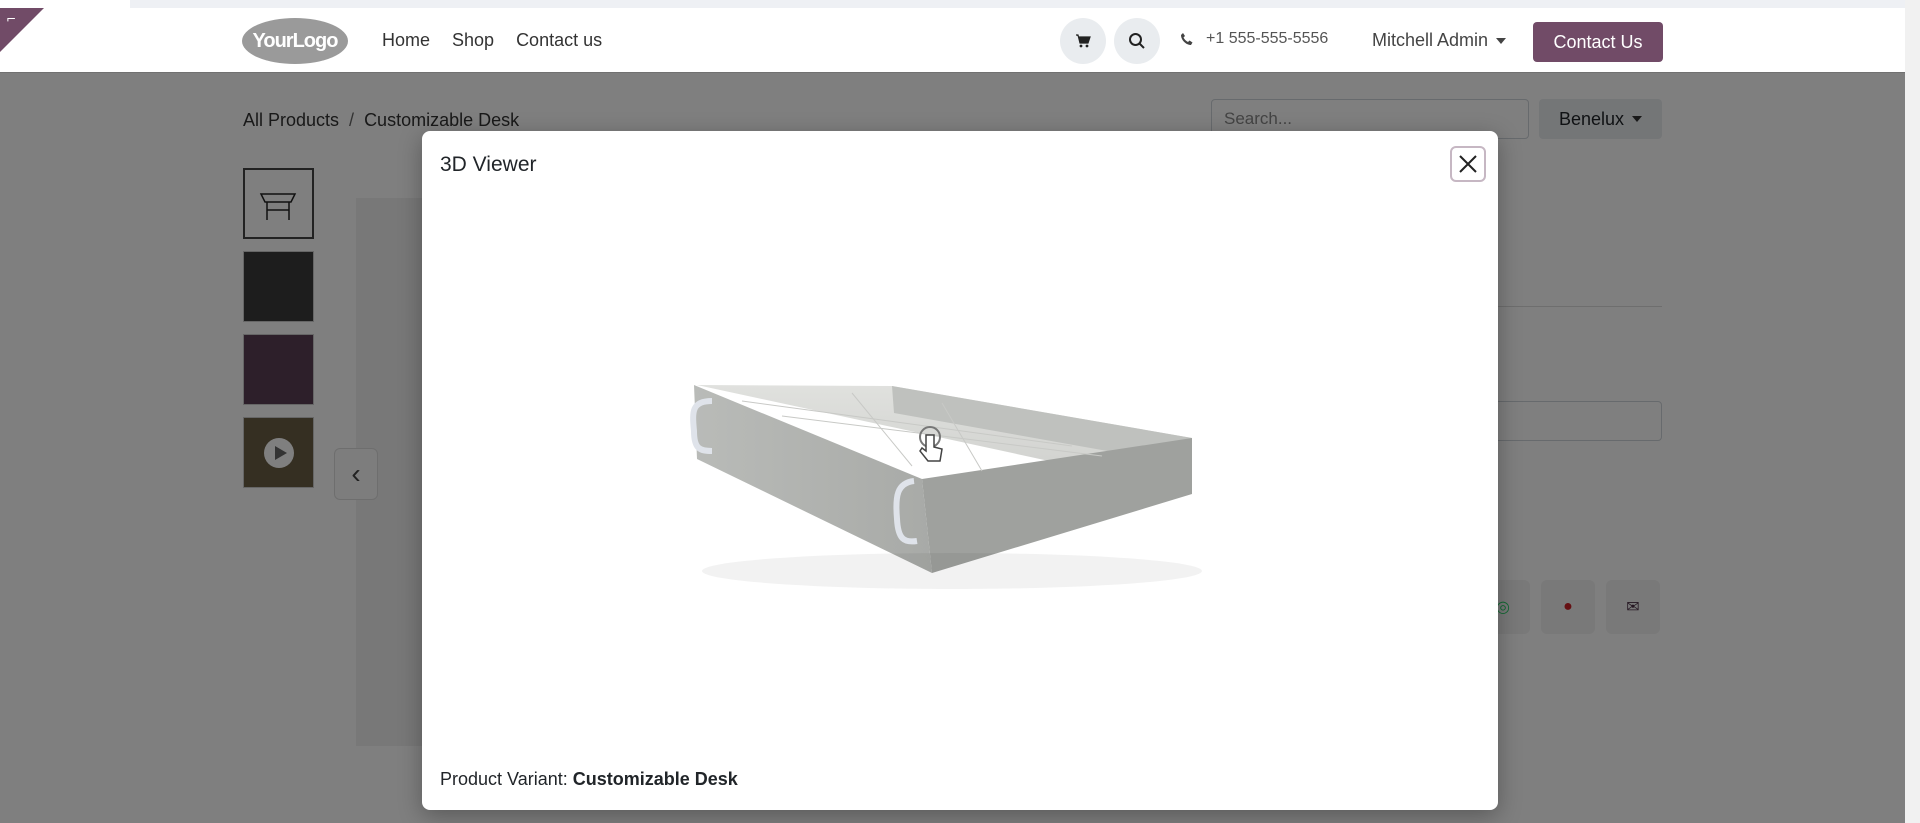  What do you see at coordinates (1187, 39) in the screenshot?
I see `phone-icon` at bounding box center [1187, 39].